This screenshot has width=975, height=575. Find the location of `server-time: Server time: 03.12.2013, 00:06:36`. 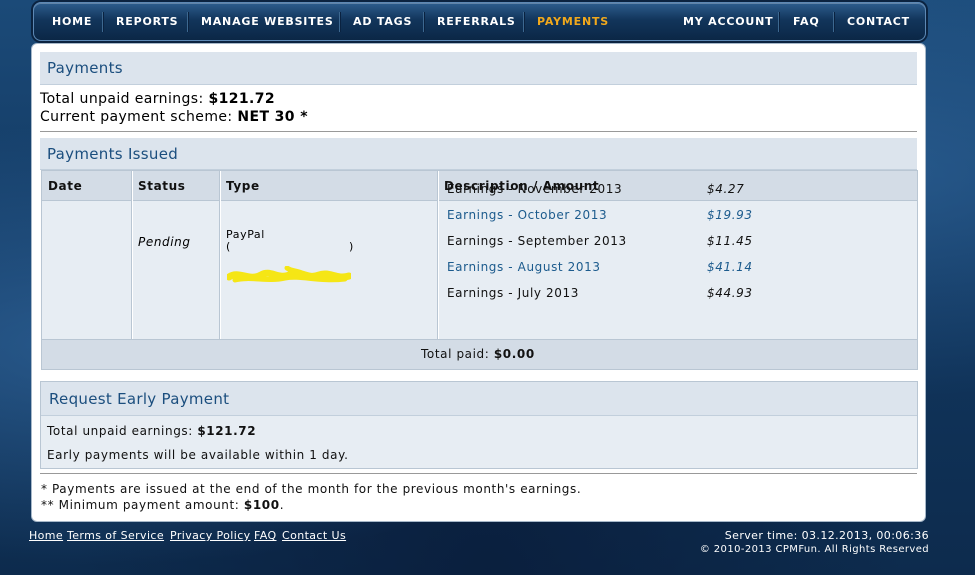

server-time: Server time: 03.12.2013, 00:06:36 is located at coordinates (826, 535).